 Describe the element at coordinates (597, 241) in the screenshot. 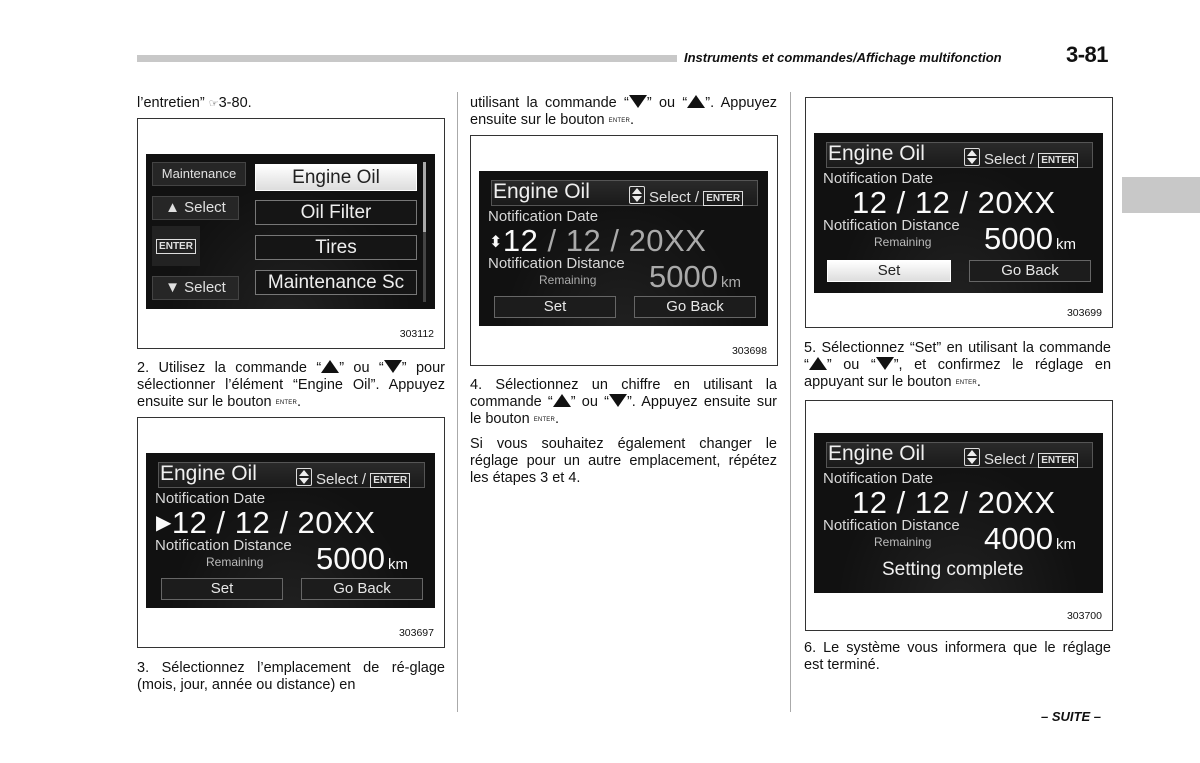

I see `notification-date-value: ⬍12 / 12 / 20XX` at that location.